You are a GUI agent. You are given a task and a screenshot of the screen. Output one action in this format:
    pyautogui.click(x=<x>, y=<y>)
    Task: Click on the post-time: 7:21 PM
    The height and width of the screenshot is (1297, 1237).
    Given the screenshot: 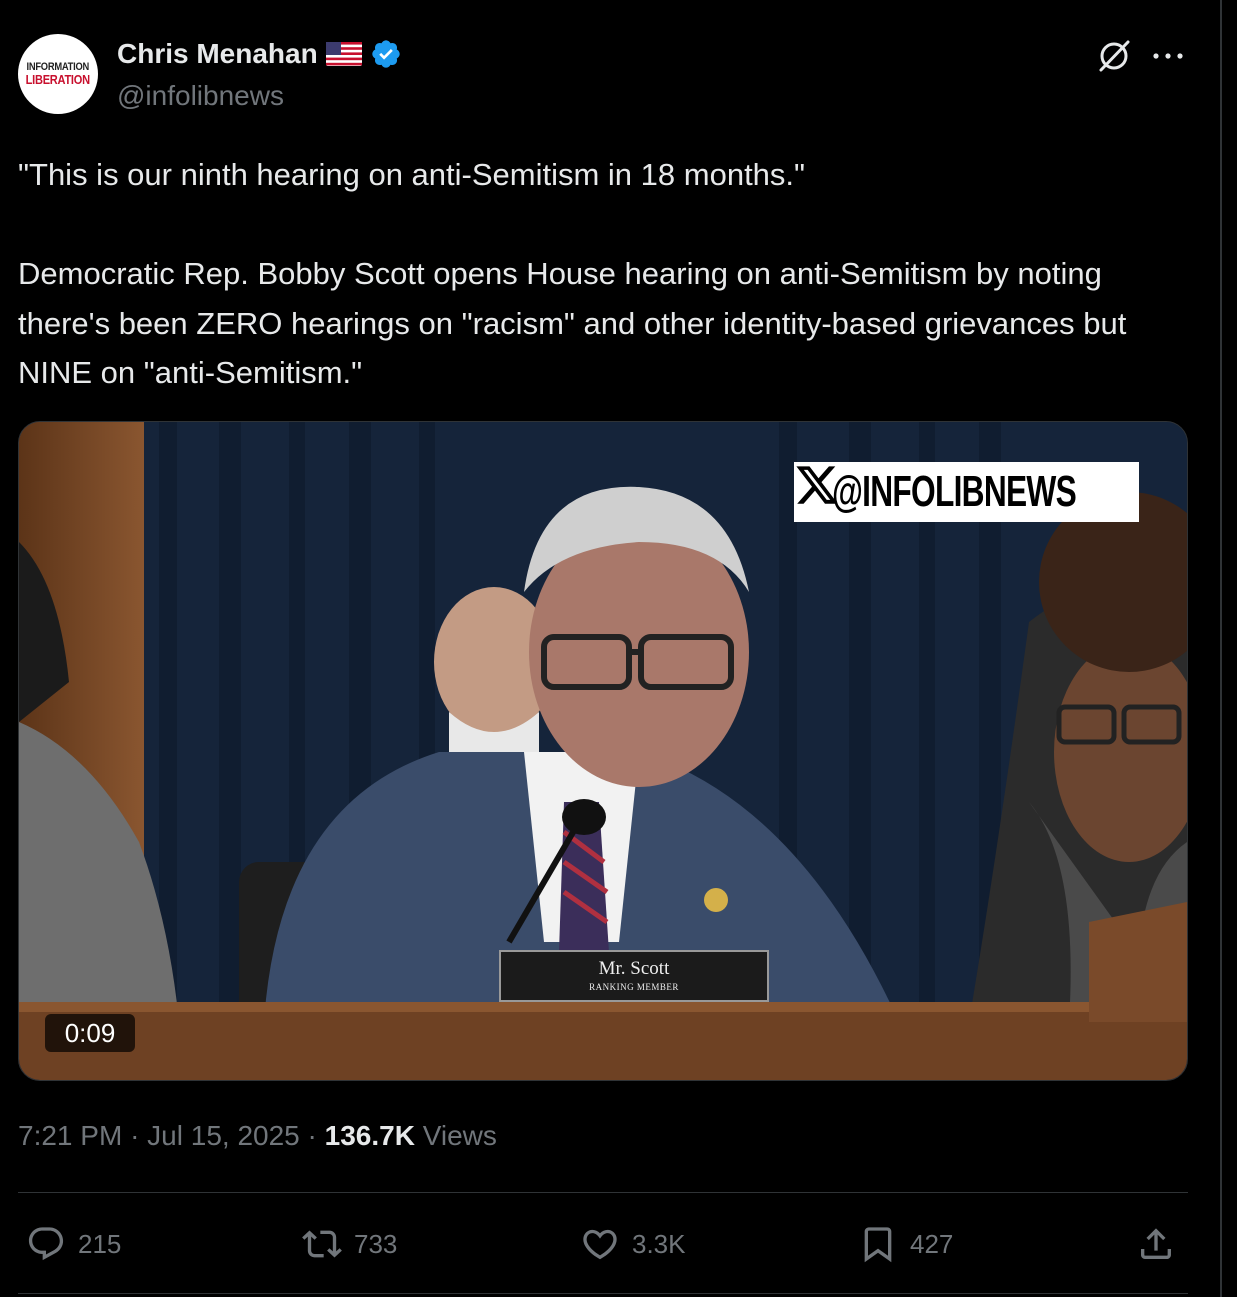 What is the action you would take?
    pyautogui.click(x=70, y=1135)
    